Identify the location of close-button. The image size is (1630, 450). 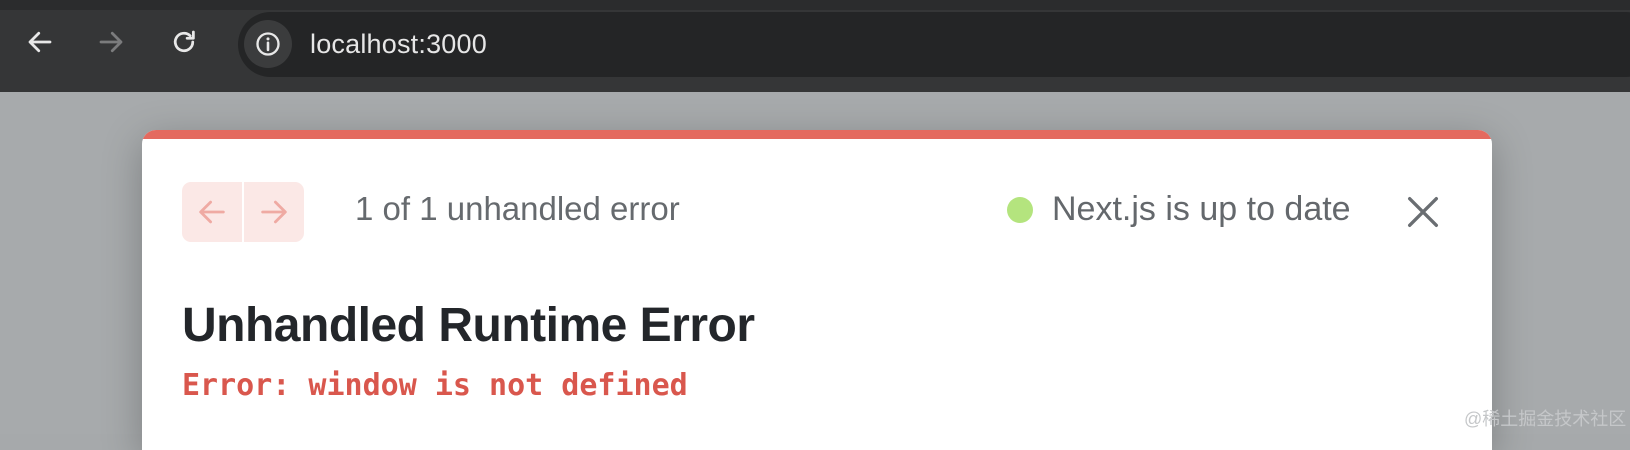
(1423, 212).